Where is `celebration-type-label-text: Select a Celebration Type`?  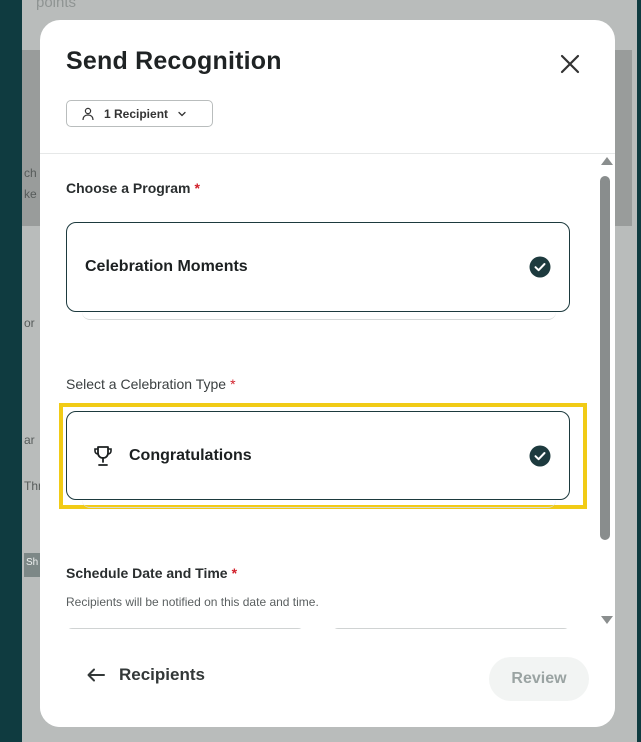
celebration-type-label-text: Select a Celebration Type is located at coordinates (146, 384).